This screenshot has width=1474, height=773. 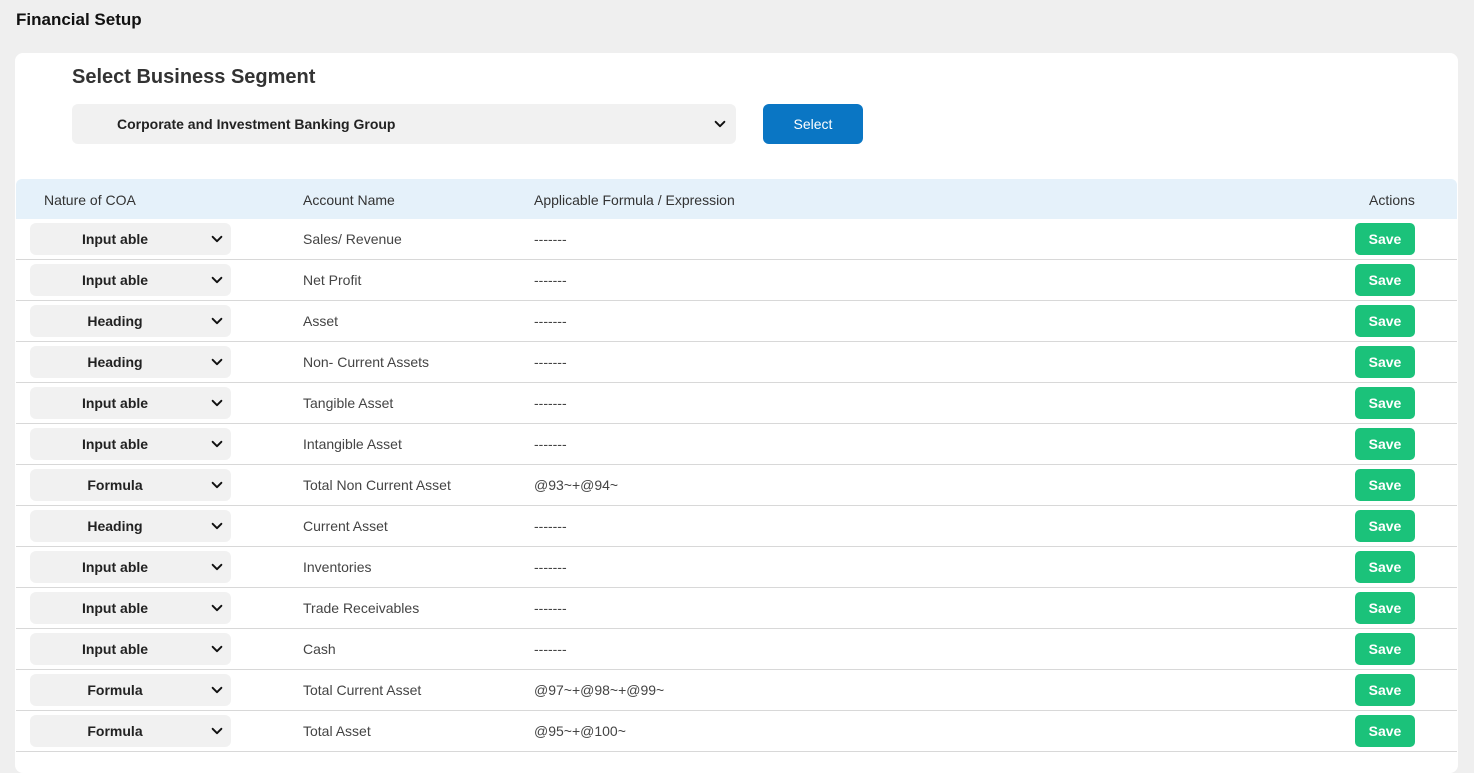 What do you see at coordinates (736, 731) in the screenshot?
I see `table-row: Formula Total Asset @95~+@100~ Save` at bounding box center [736, 731].